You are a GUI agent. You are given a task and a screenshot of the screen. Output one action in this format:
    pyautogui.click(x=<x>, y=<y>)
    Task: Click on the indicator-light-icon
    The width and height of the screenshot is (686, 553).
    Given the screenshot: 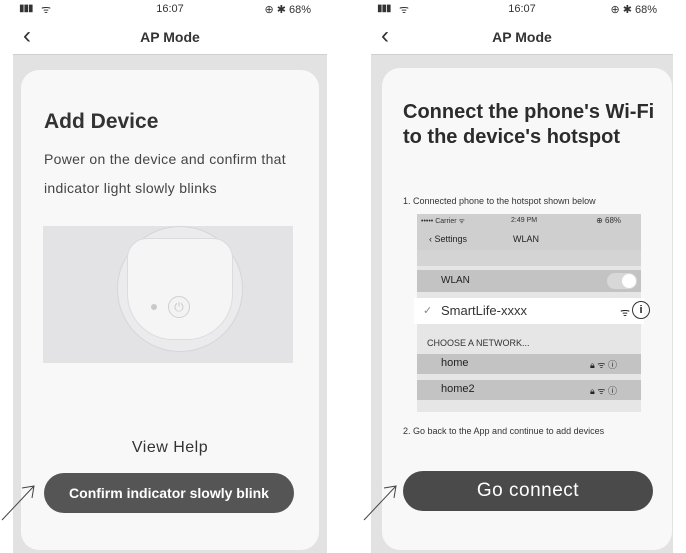 What is the action you would take?
    pyautogui.click(x=154, y=307)
    